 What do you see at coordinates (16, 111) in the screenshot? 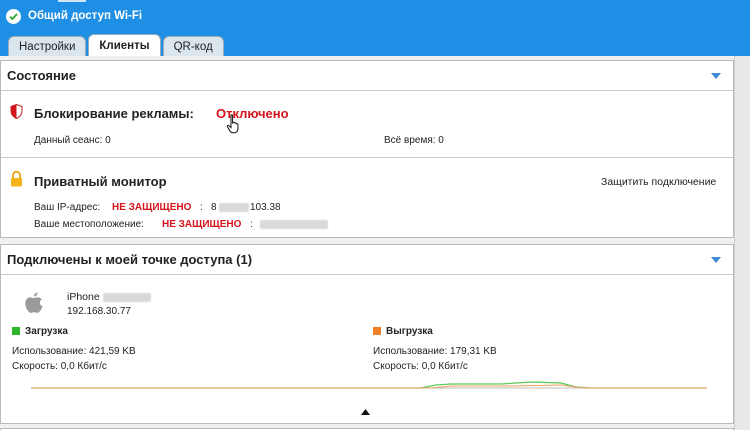
I see `shield-icon` at bounding box center [16, 111].